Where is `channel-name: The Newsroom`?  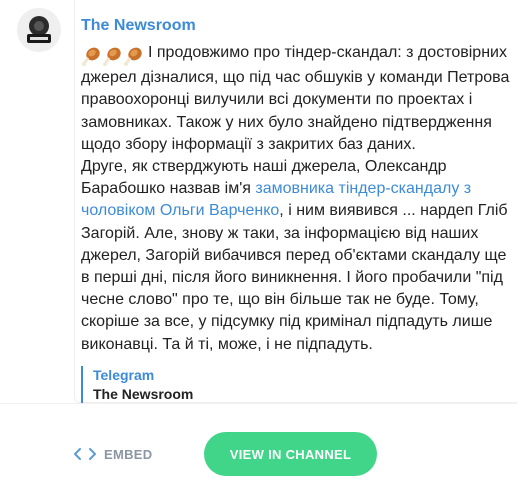
channel-name: The Newsroom is located at coordinates (138, 26).